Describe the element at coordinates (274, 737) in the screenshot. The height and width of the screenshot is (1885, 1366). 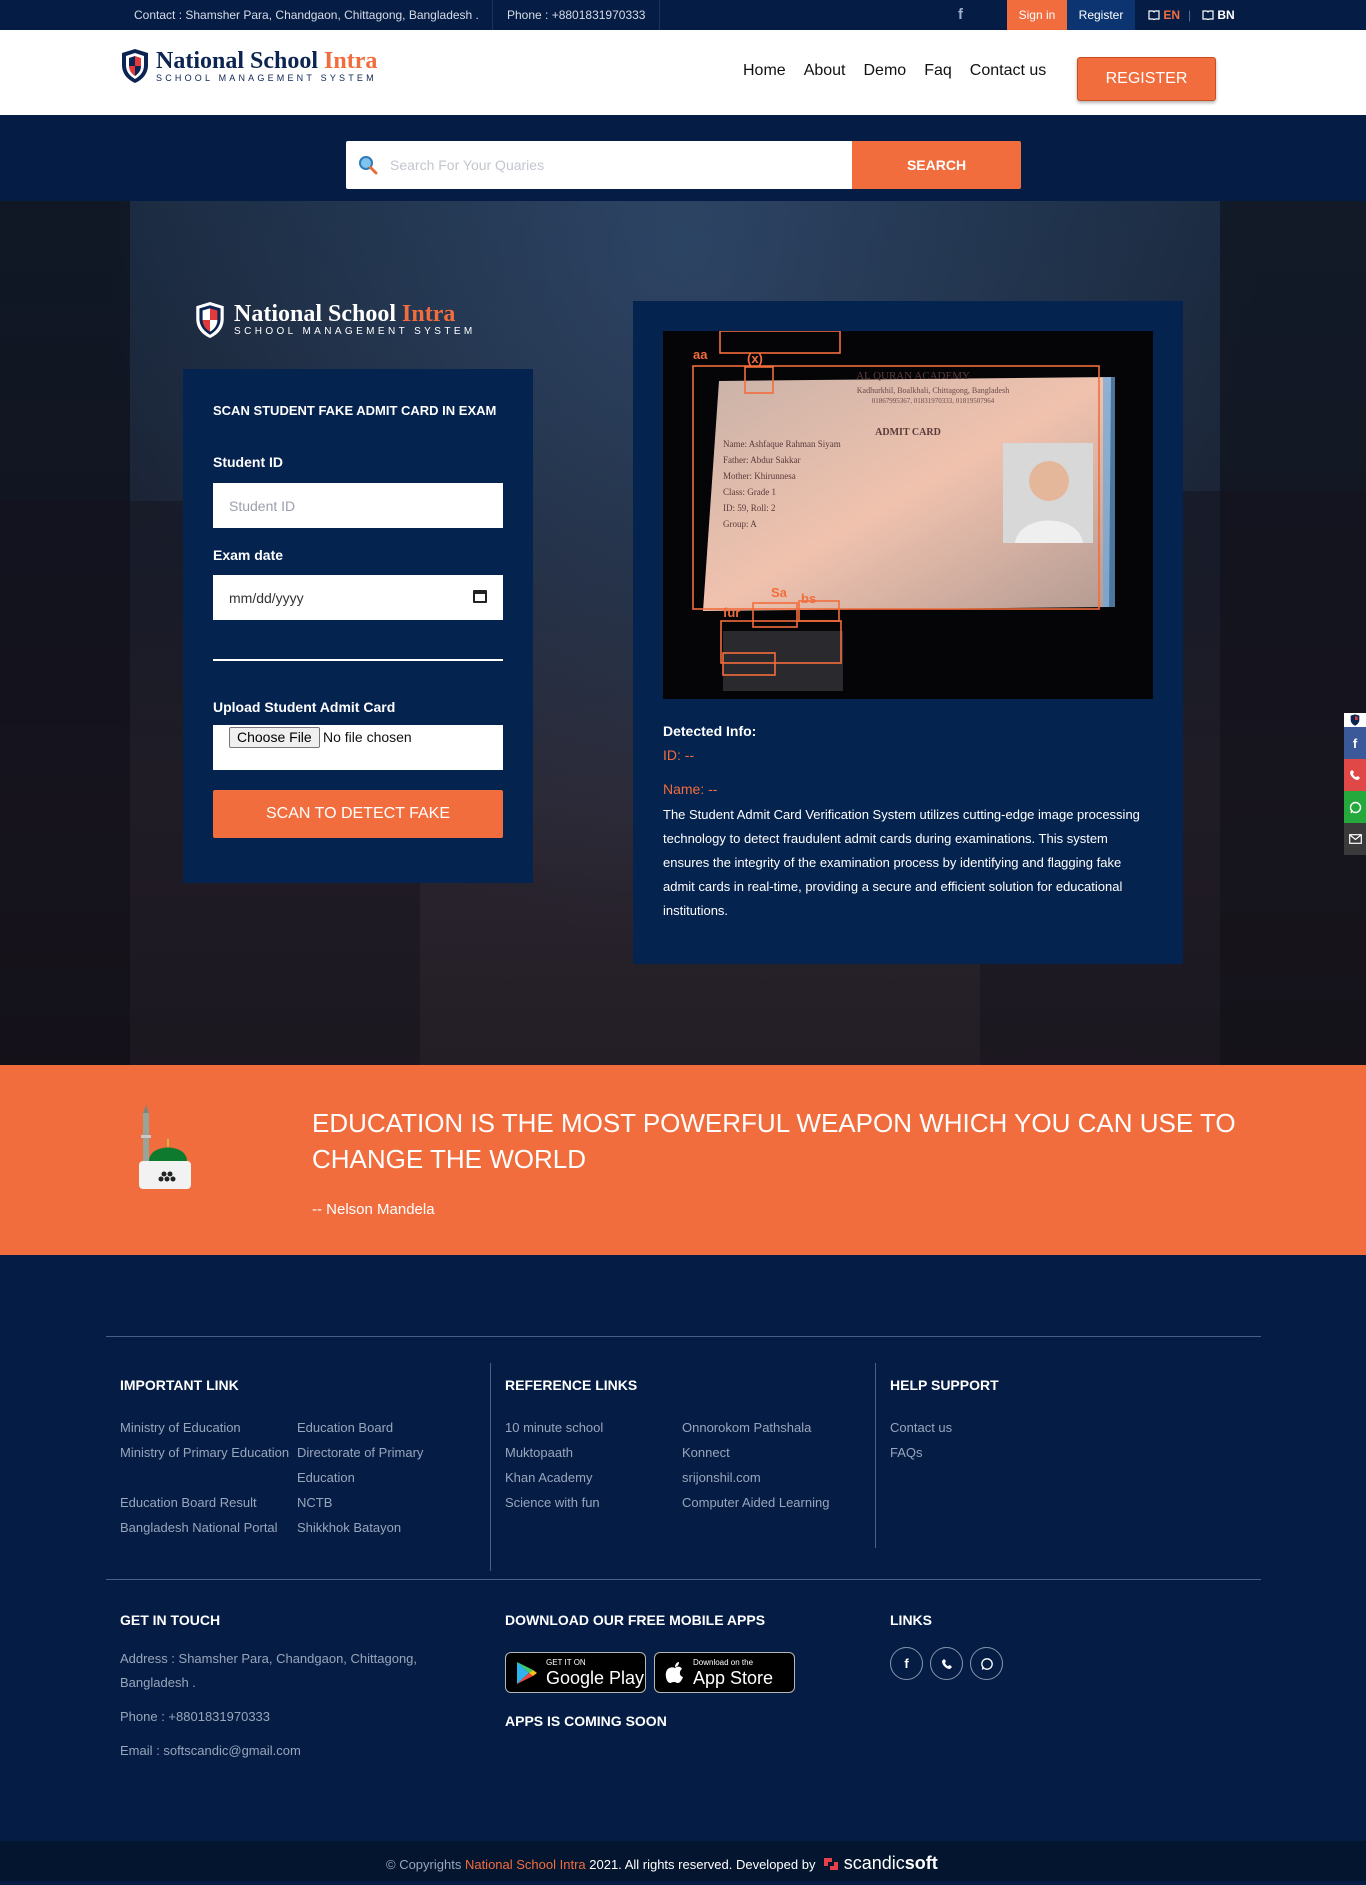
I see `choose-file-button: Choose File` at that location.